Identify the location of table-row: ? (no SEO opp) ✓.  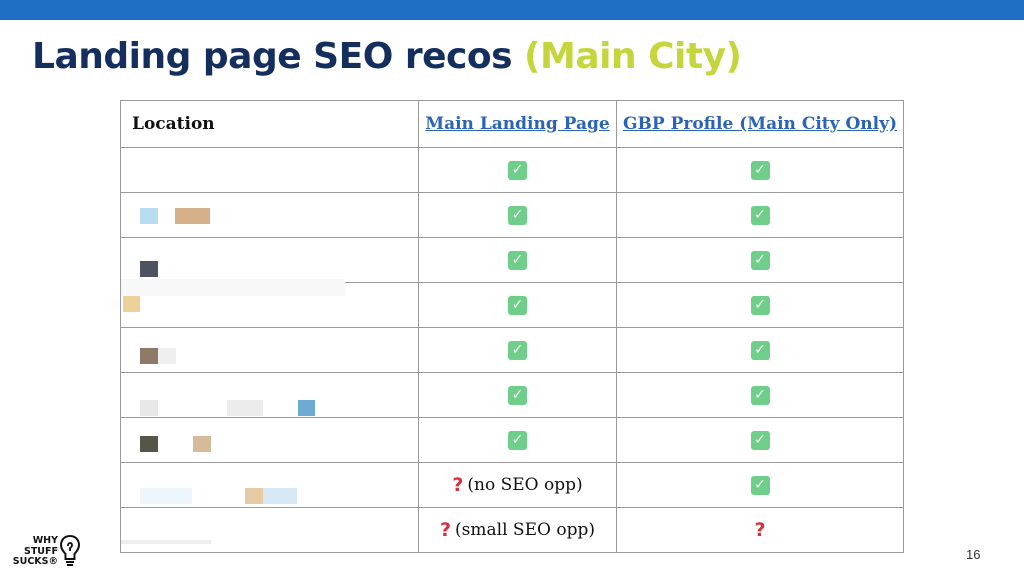
(512, 485).